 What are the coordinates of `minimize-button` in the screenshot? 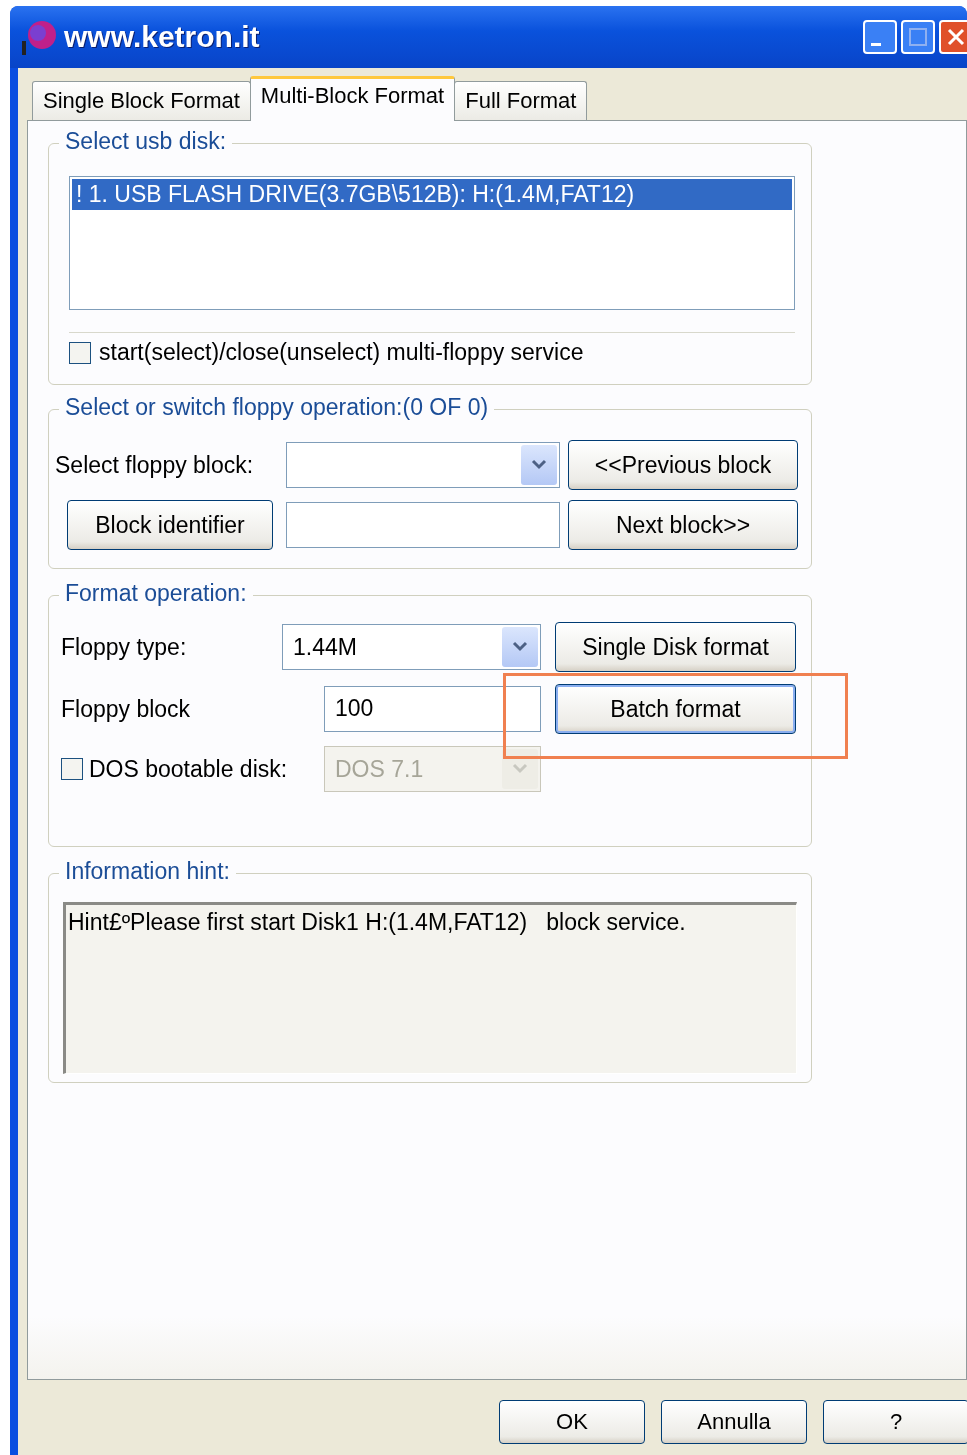 It's located at (880, 37).